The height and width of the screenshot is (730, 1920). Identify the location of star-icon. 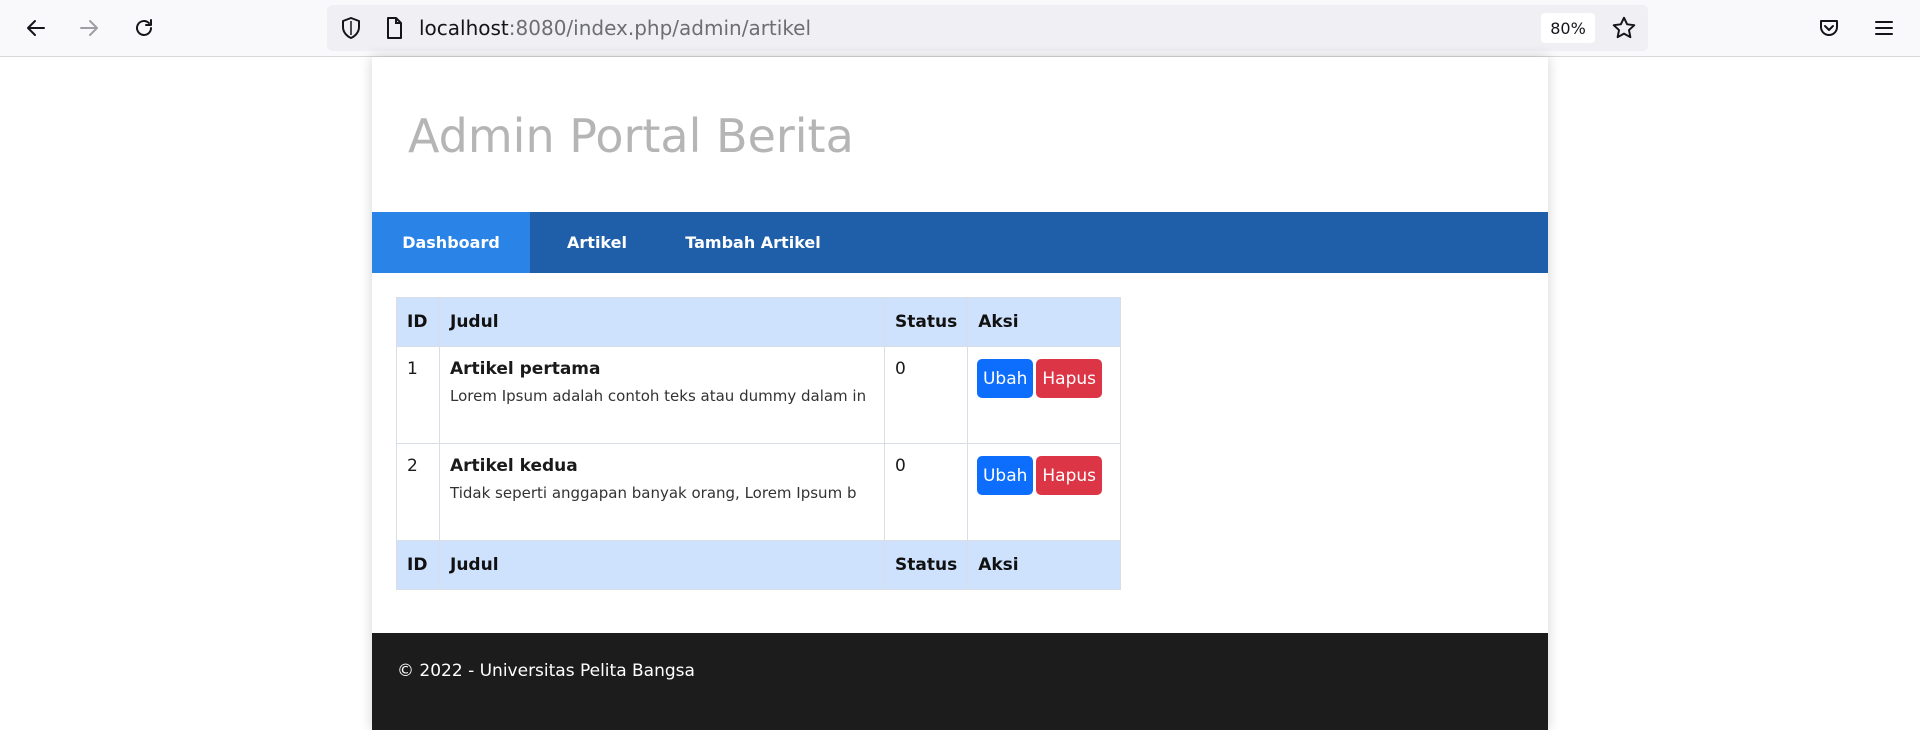
(1624, 28).